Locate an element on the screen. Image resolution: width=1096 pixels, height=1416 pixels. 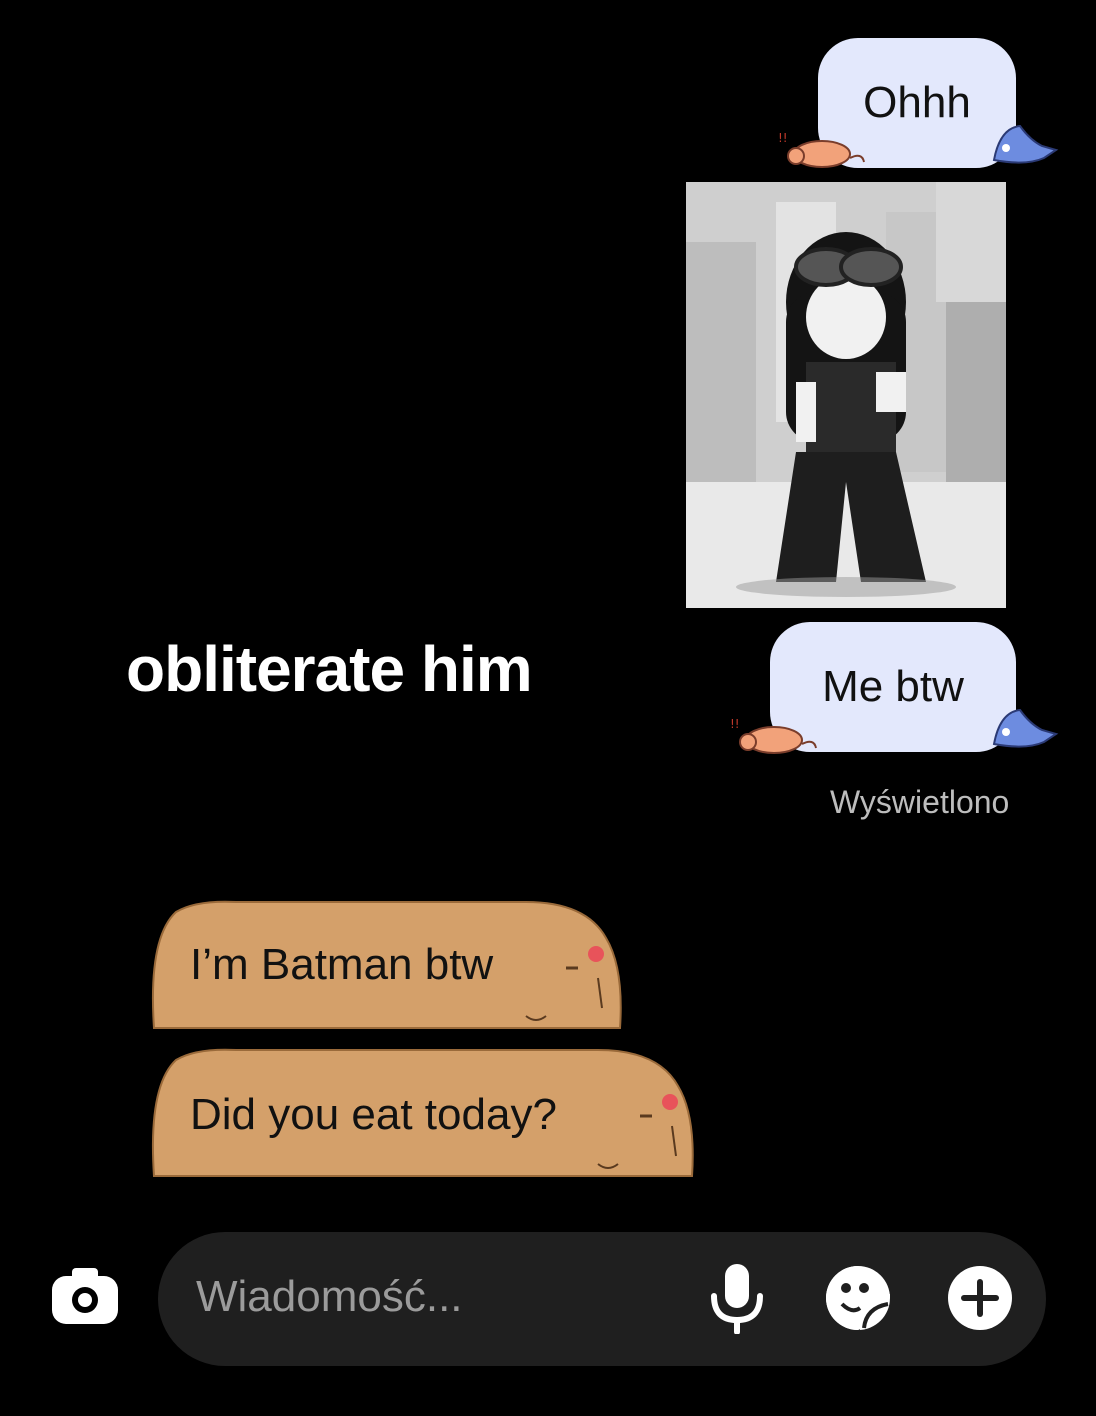
sticker-button is located at coordinates (858, 1298).